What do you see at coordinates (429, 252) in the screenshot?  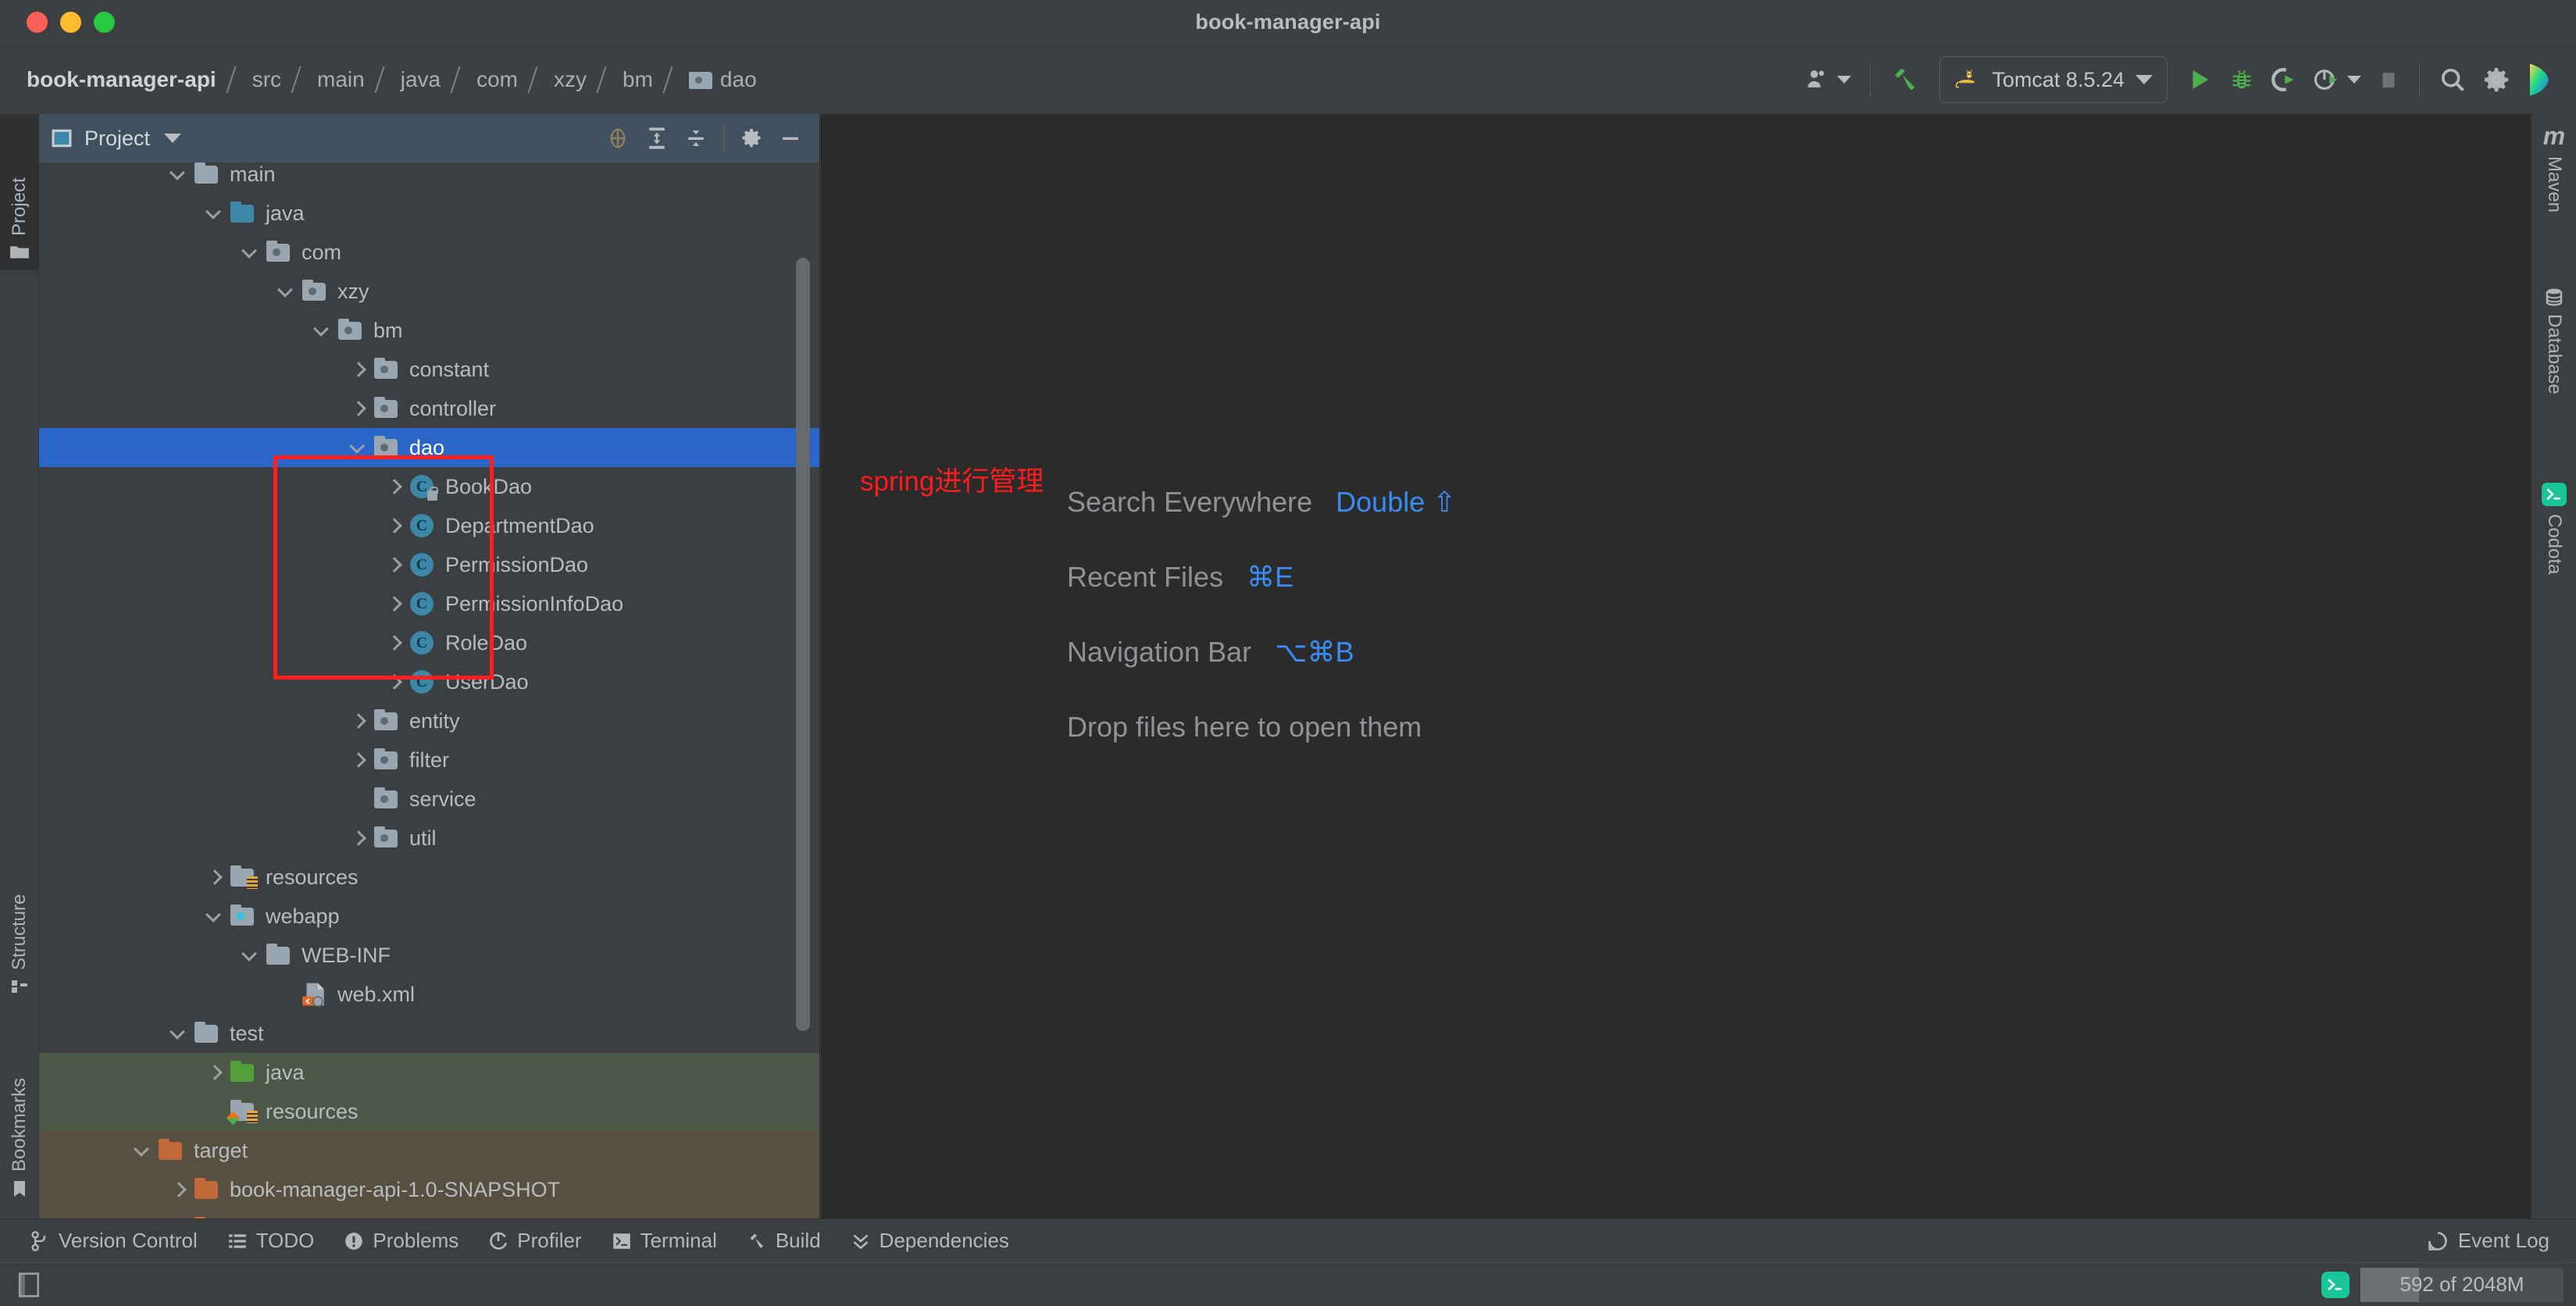 I see `tree-item-com: com` at bounding box center [429, 252].